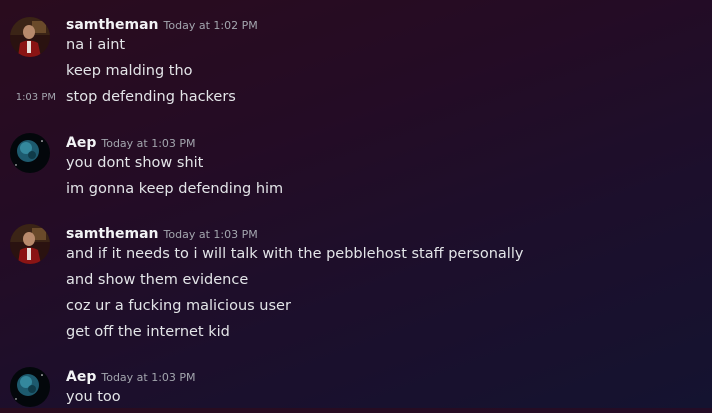 Image resolution: width=712 pixels, height=413 pixels. I want to click on message-line: you dont show shit, so click(135, 163).